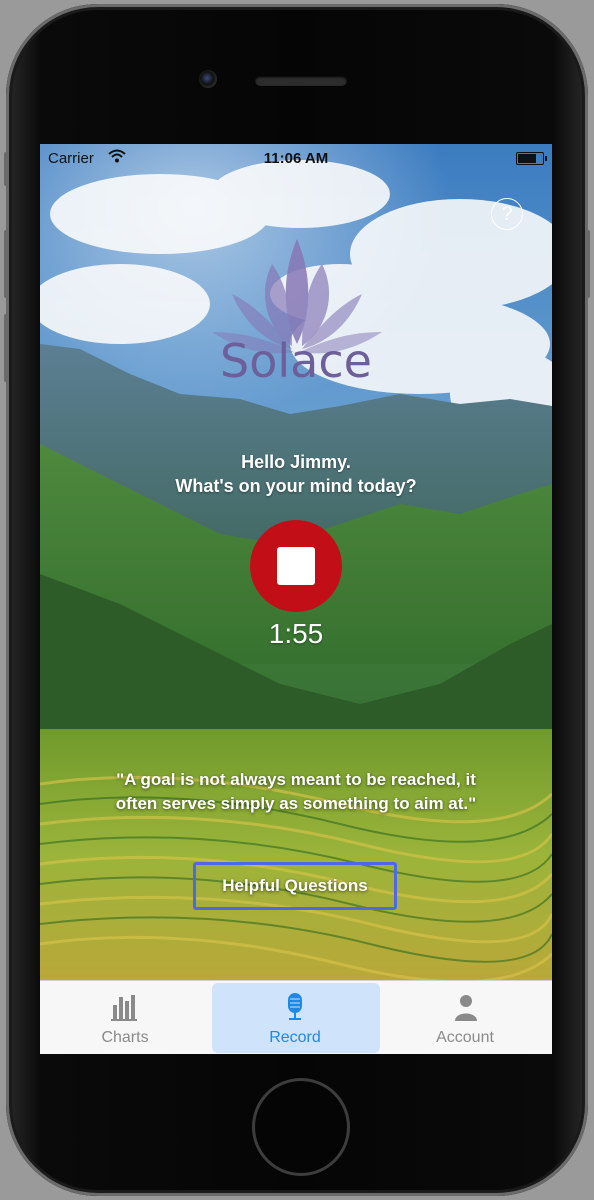  Describe the element at coordinates (587, 264) in the screenshot. I see `power-button` at that location.